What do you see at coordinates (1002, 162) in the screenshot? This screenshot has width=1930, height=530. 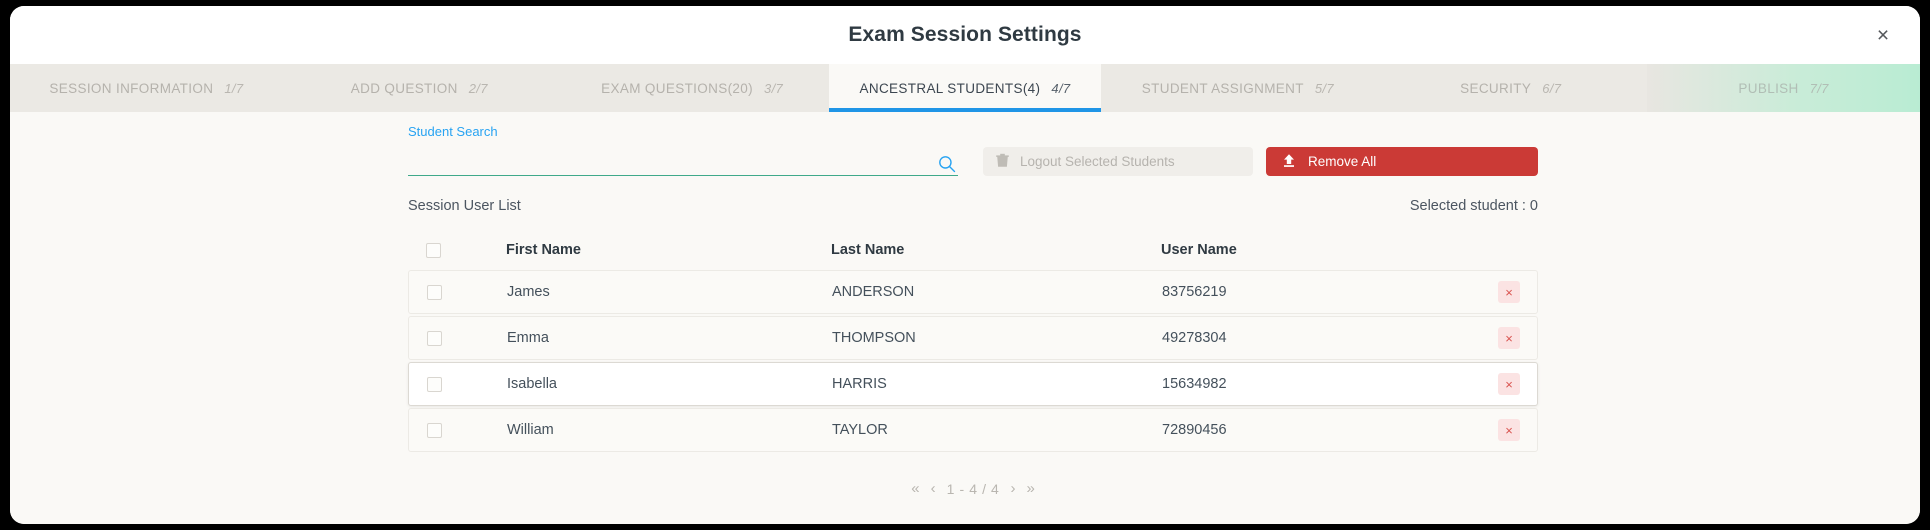 I see `trash-icon` at bounding box center [1002, 162].